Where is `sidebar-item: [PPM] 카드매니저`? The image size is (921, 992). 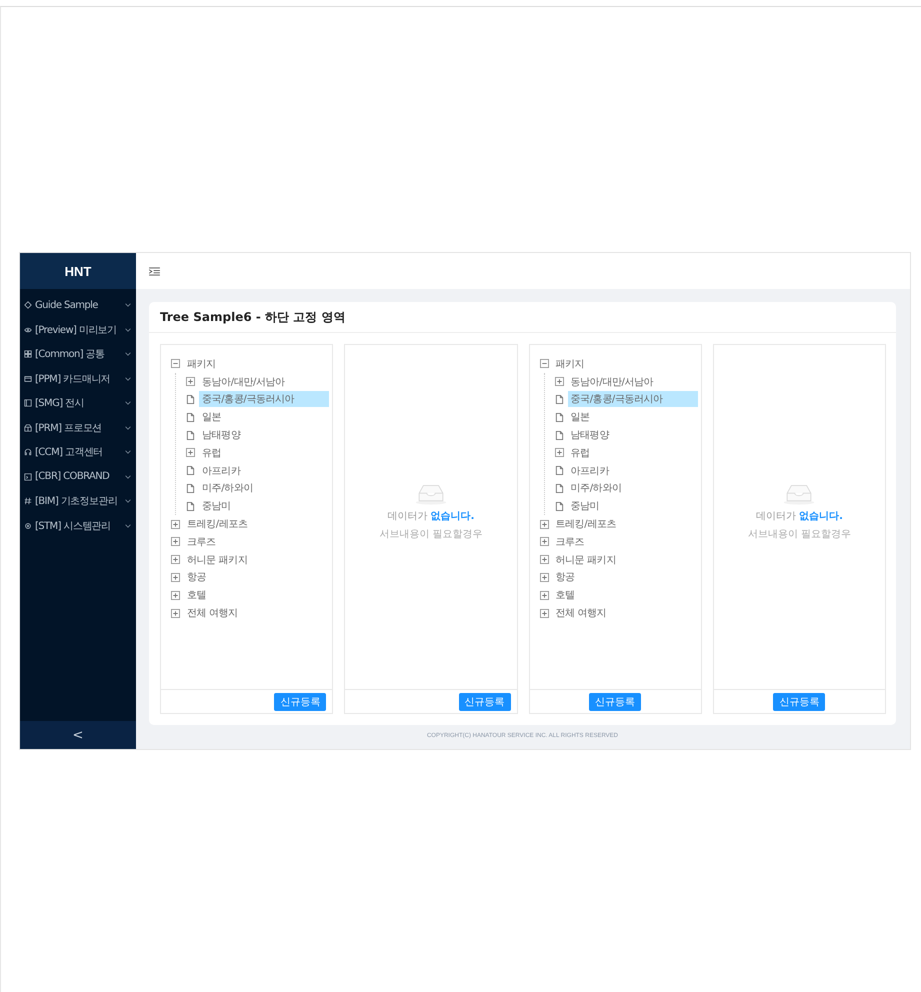
sidebar-item: [PPM] 카드매니저 is located at coordinates (78, 378).